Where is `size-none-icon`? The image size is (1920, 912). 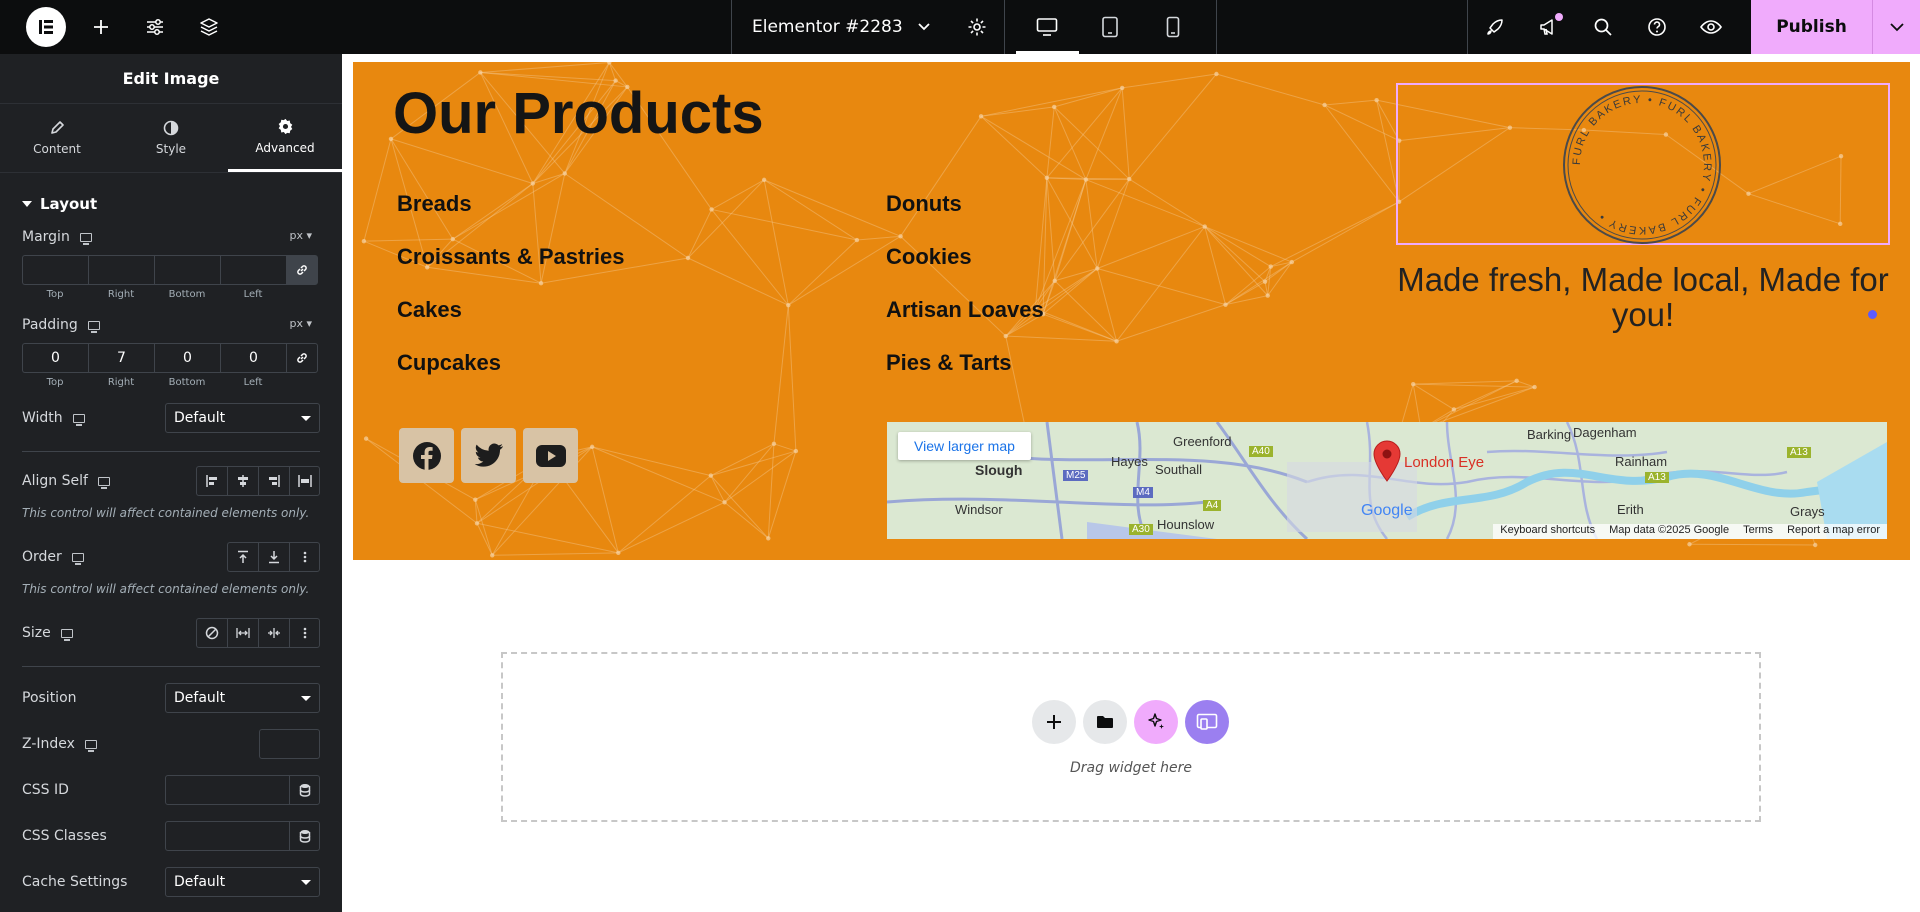 size-none-icon is located at coordinates (211, 633).